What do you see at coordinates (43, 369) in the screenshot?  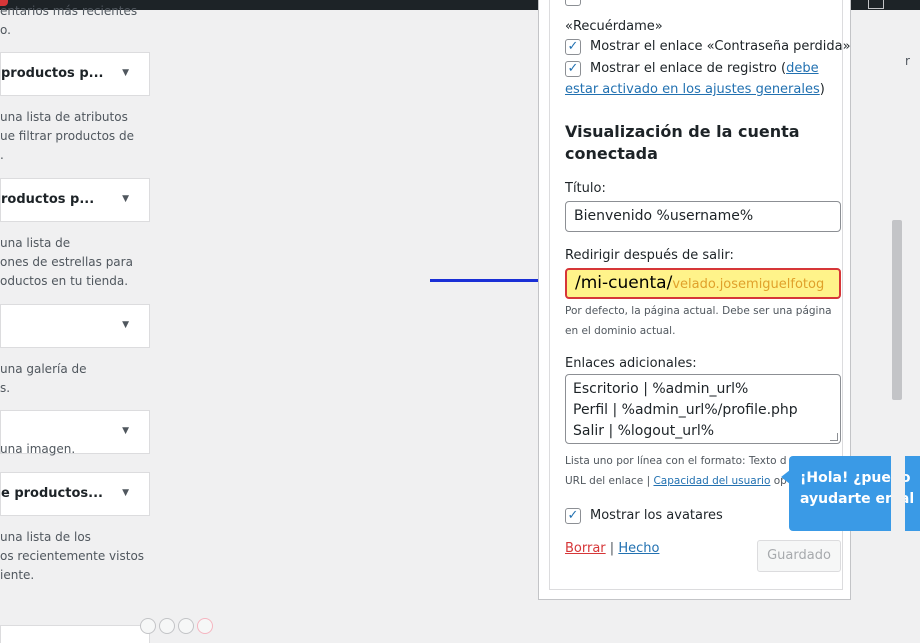 I see `widget-desc: una galería de` at bounding box center [43, 369].